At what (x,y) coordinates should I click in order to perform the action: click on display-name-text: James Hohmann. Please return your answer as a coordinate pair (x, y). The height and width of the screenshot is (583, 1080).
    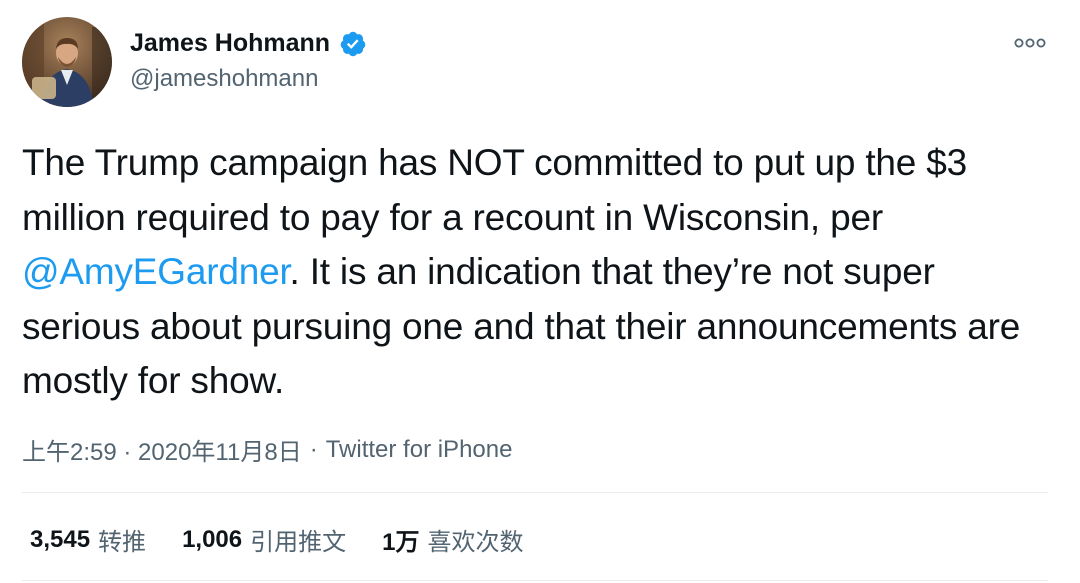
    Looking at the image, I should click on (230, 43).